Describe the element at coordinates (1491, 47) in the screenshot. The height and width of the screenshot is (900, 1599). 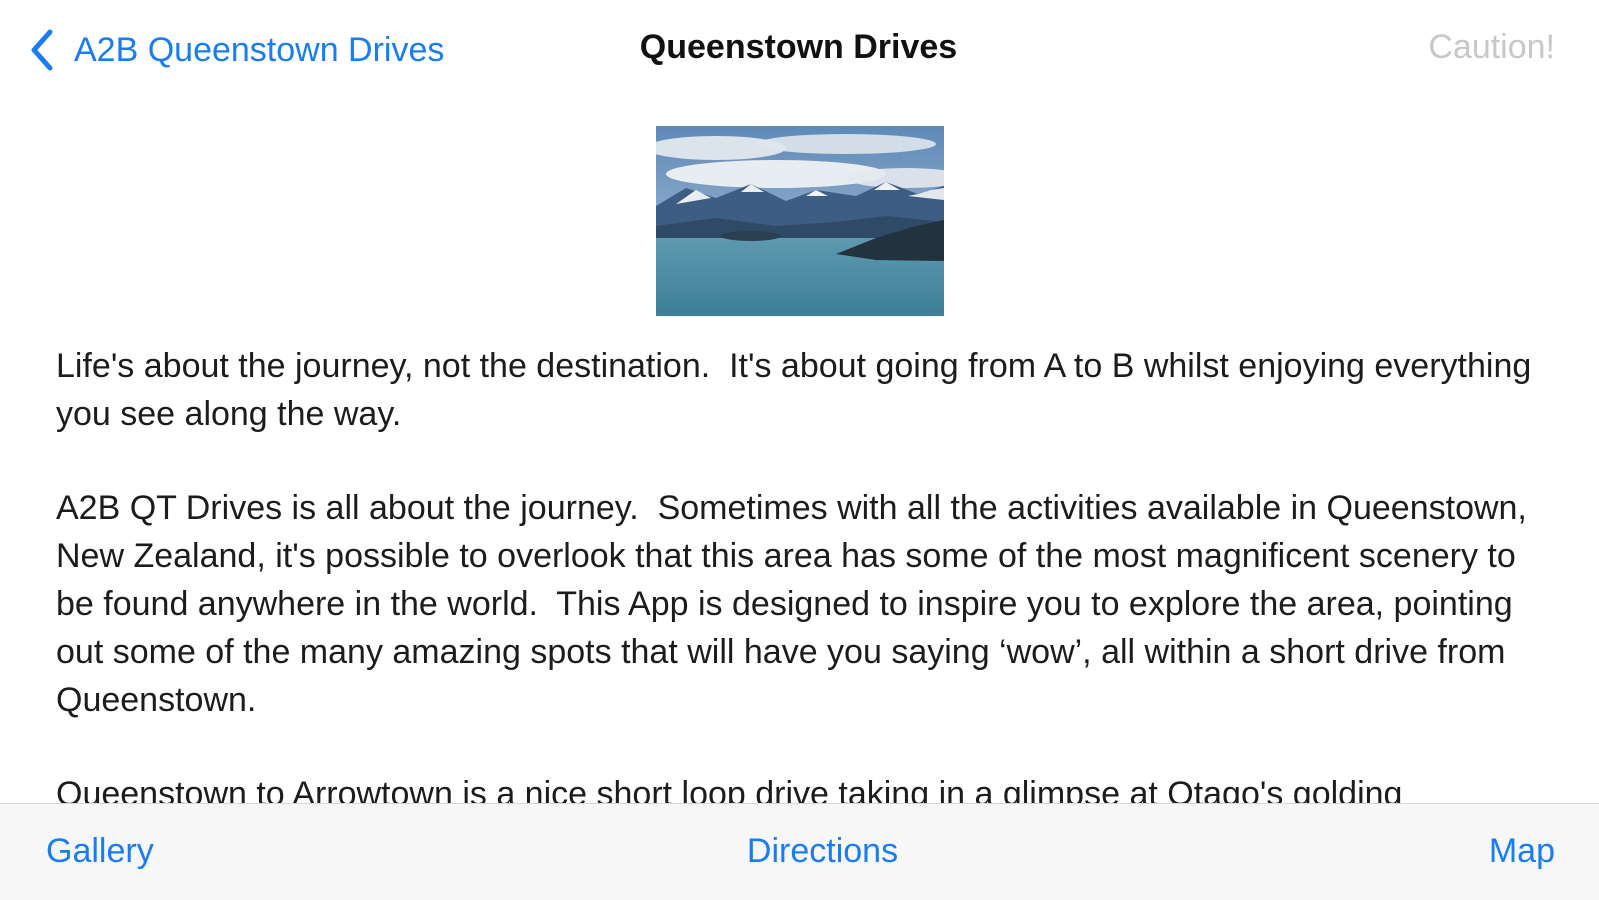
I see `caution-button: Caution!` at that location.